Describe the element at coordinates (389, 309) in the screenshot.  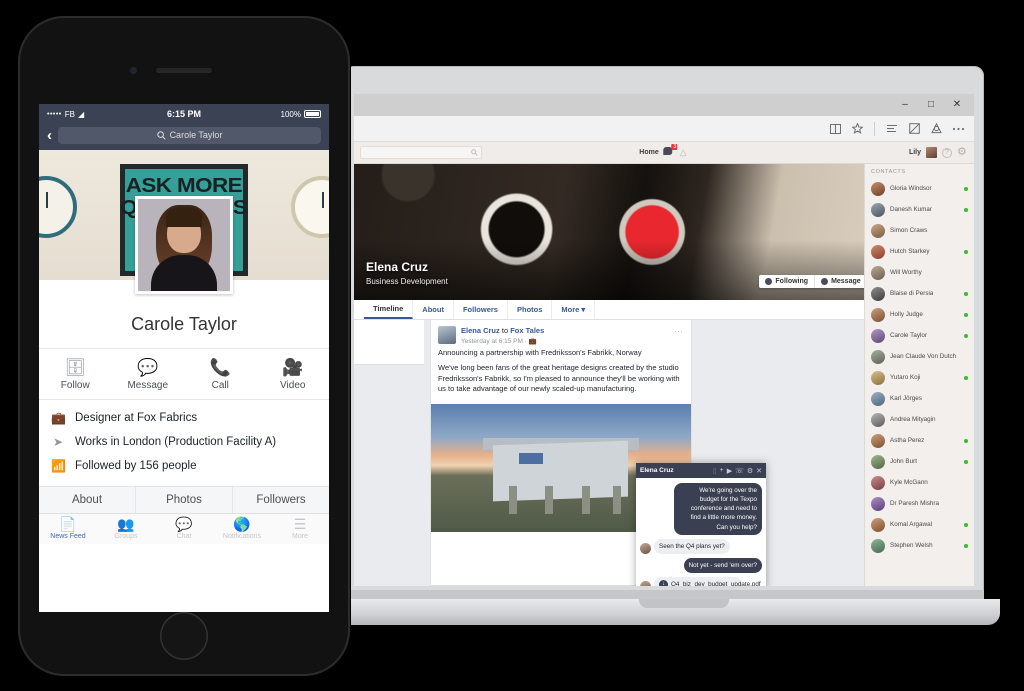
I see `tab-timeline: Timeline` at that location.